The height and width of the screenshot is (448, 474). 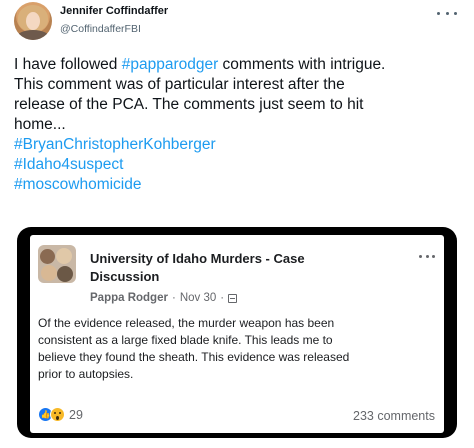 What do you see at coordinates (33, 35) in the screenshot?
I see `avatar-shoulders` at bounding box center [33, 35].